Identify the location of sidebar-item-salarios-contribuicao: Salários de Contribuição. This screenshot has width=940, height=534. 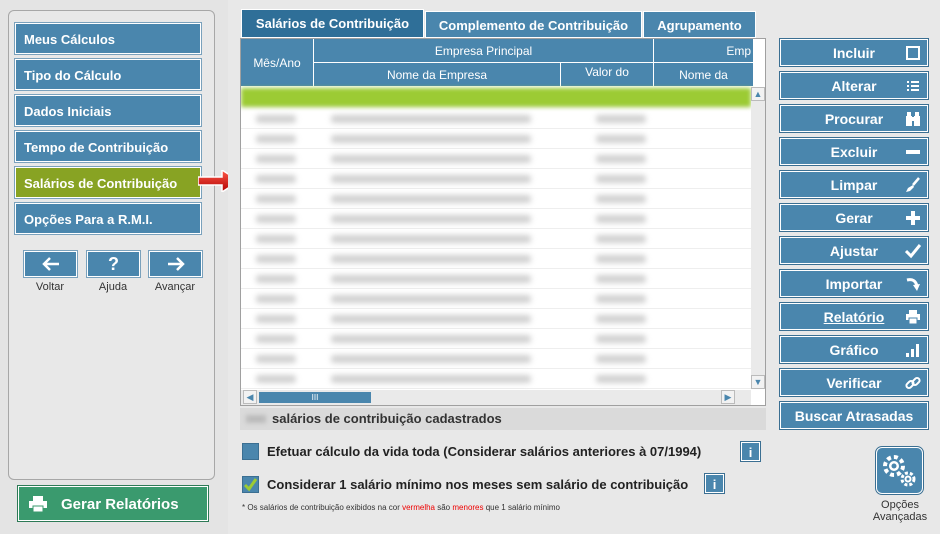
(108, 182).